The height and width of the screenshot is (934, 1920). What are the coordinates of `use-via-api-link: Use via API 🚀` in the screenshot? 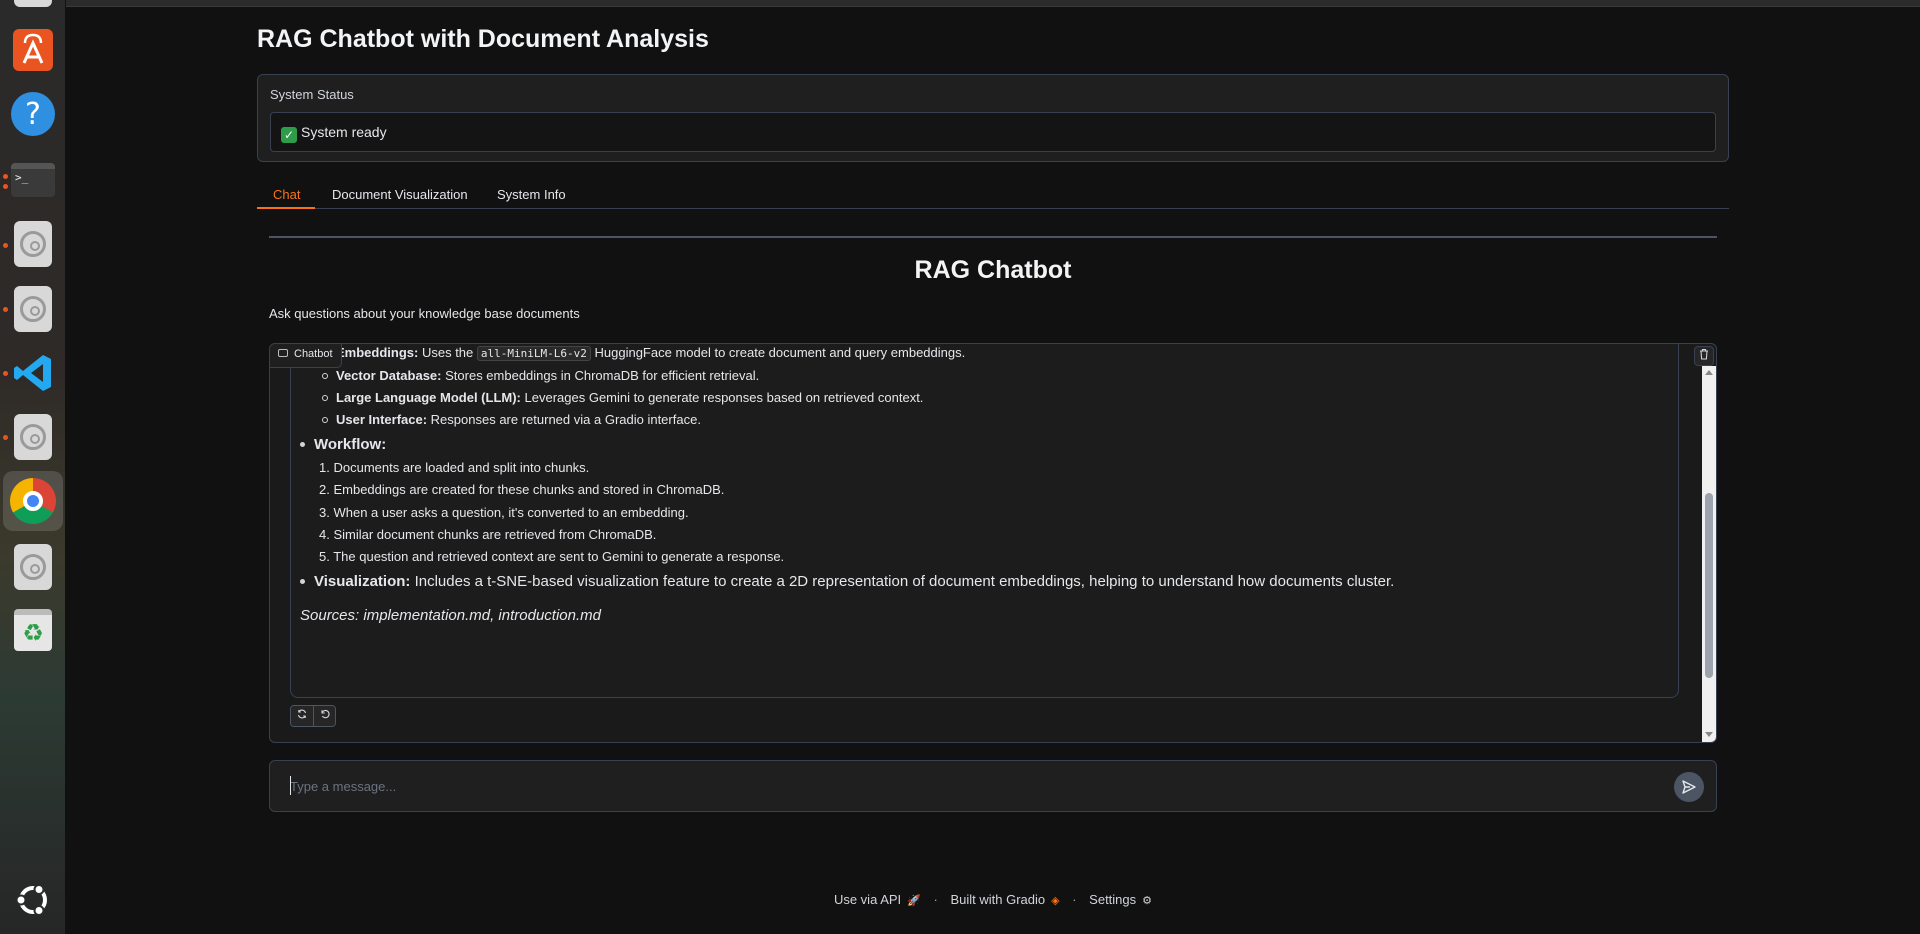 It's located at (877, 899).